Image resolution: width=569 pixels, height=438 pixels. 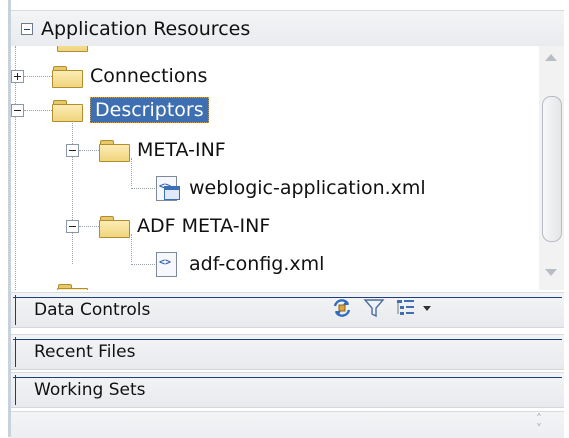 I want to click on tree-item-weblogic-application-xml: <> weblogic-application.xml, so click(x=278, y=188).